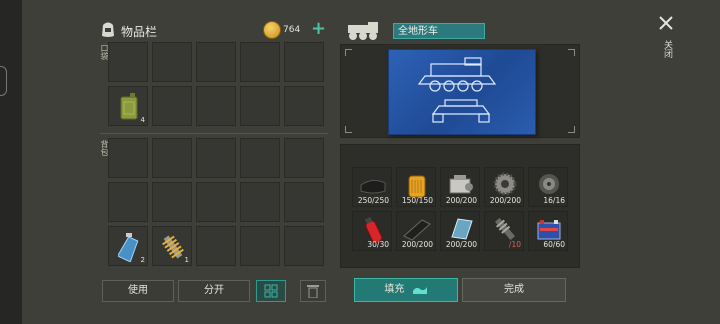  I want to click on material-slot-engine: 200/200, so click(460, 187).